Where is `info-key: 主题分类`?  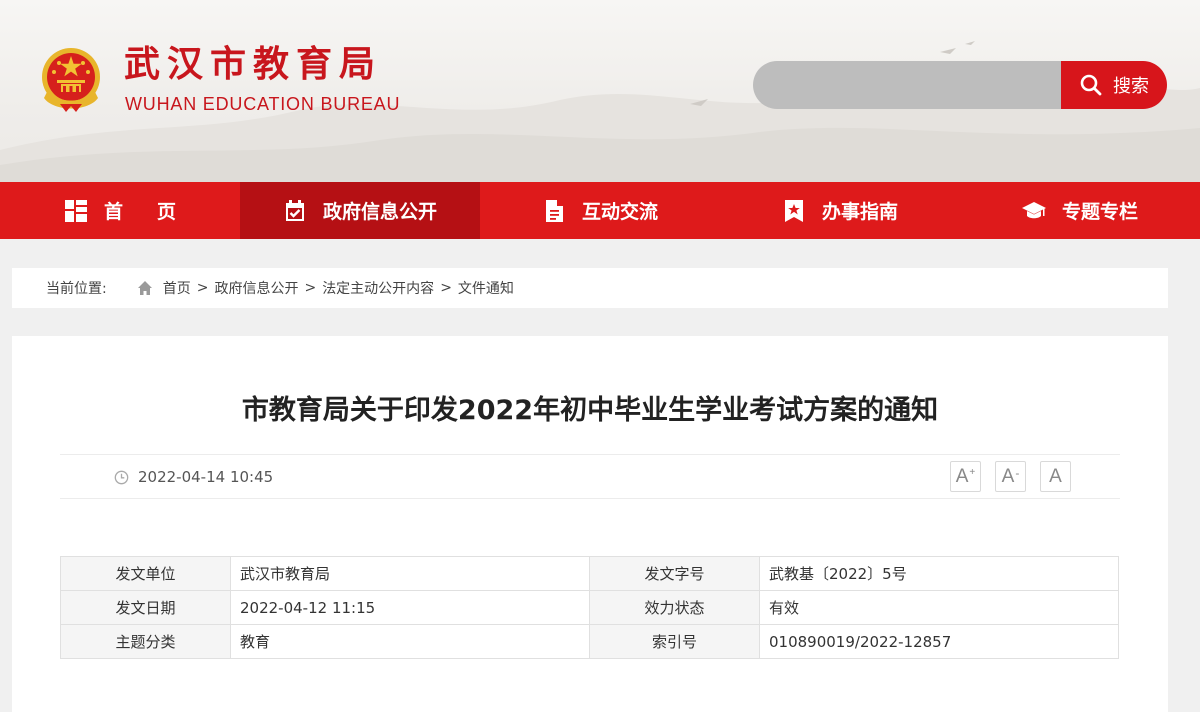
info-key: 主题分类 is located at coordinates (145, 641).